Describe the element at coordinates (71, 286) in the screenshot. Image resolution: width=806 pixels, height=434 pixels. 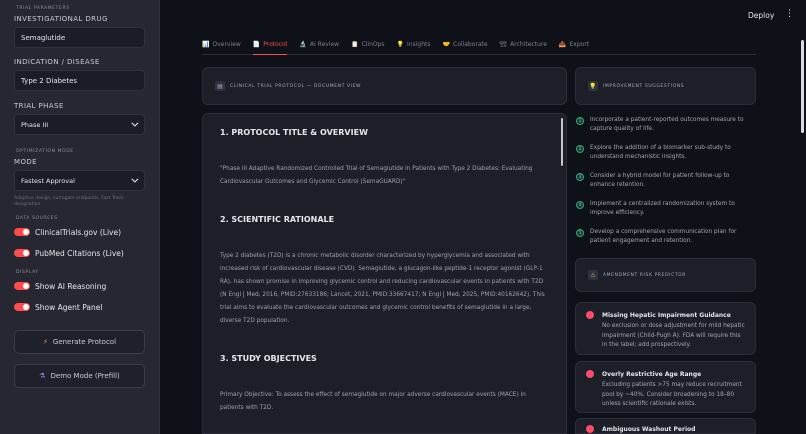
I see `toggle-ai-reasoning-label: Show AI Reasoning` at that location.